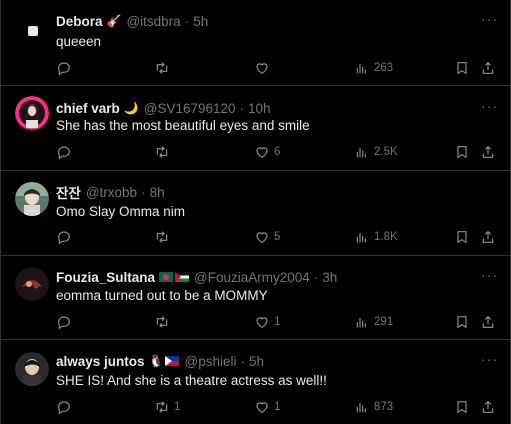 This screenshot has width=511, height=424. I want to click on user-handle: @SV16796120, so click(190, 108).